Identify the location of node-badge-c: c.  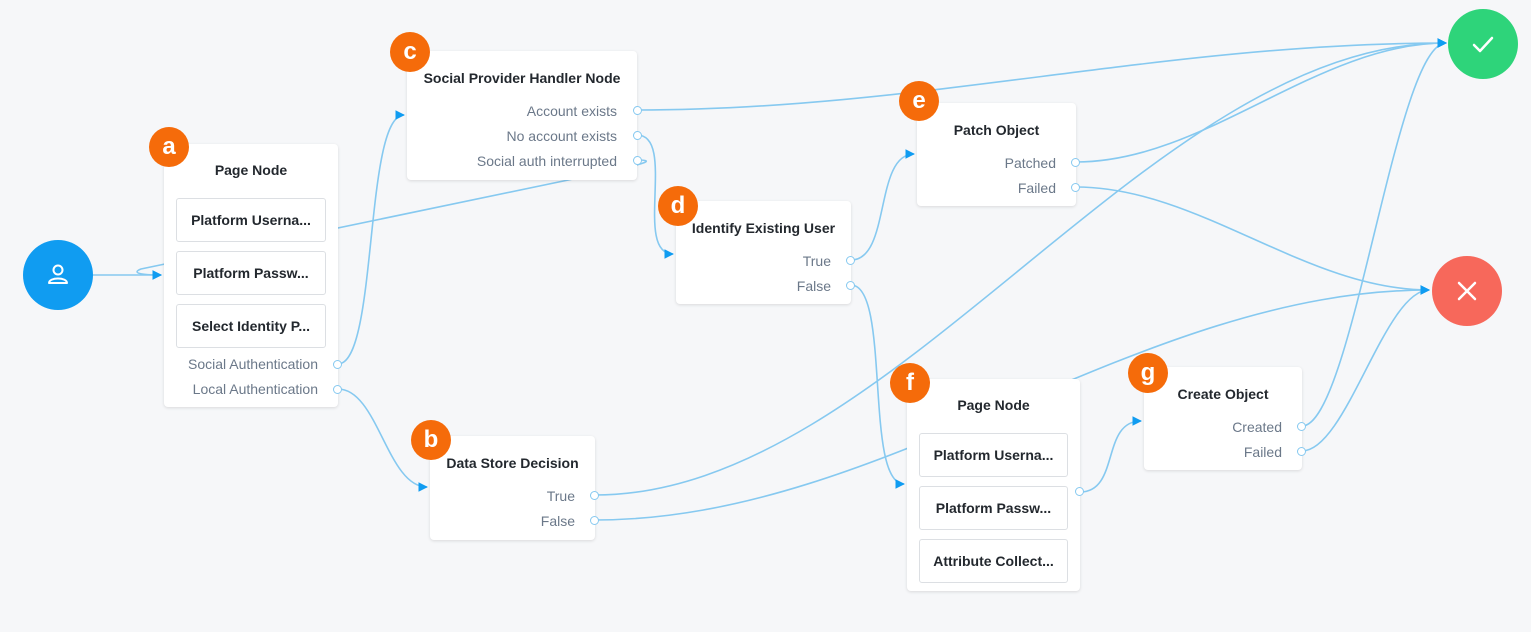
(410, 52).